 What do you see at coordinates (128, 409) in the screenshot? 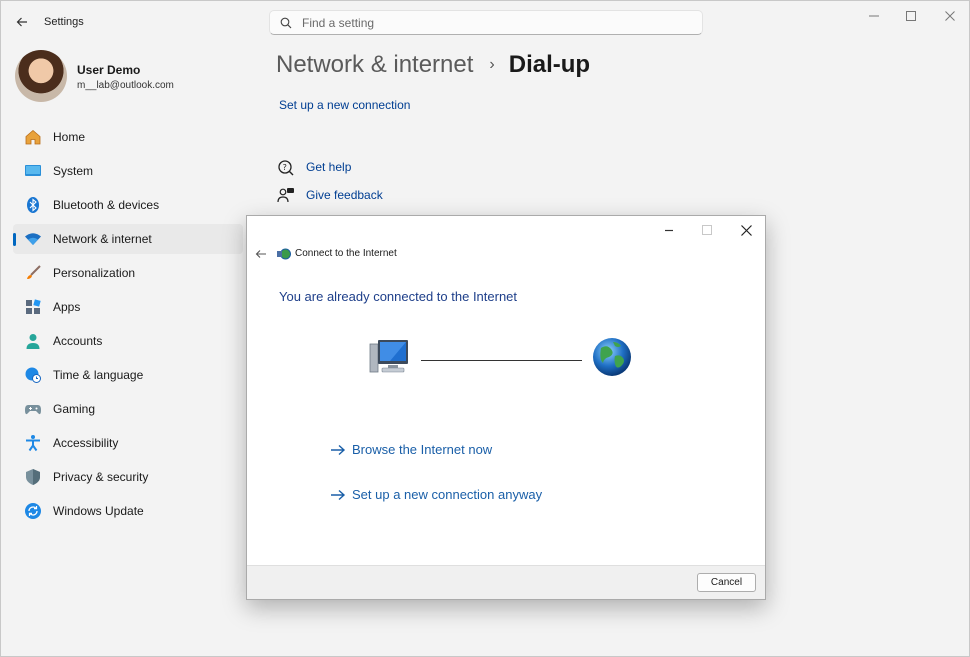
I see `sidebar-item-gaming: Gaming` at bounding box center [128, 409].